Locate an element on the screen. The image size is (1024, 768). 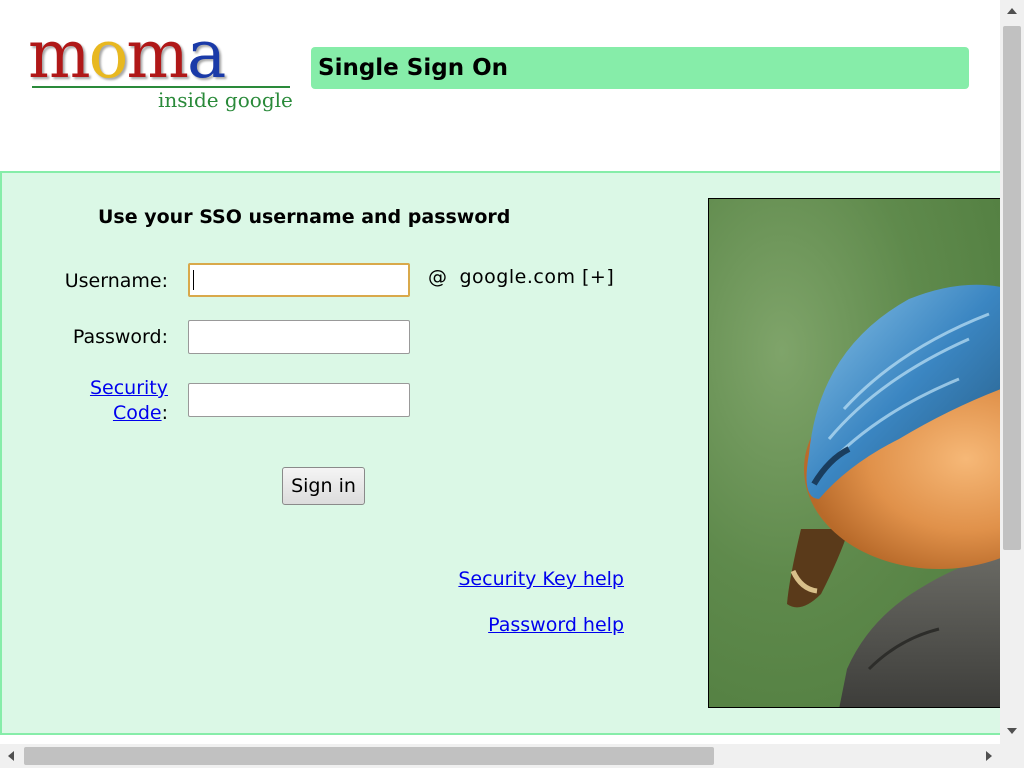
domain-name: google.com is located at coordinates (517, 277).